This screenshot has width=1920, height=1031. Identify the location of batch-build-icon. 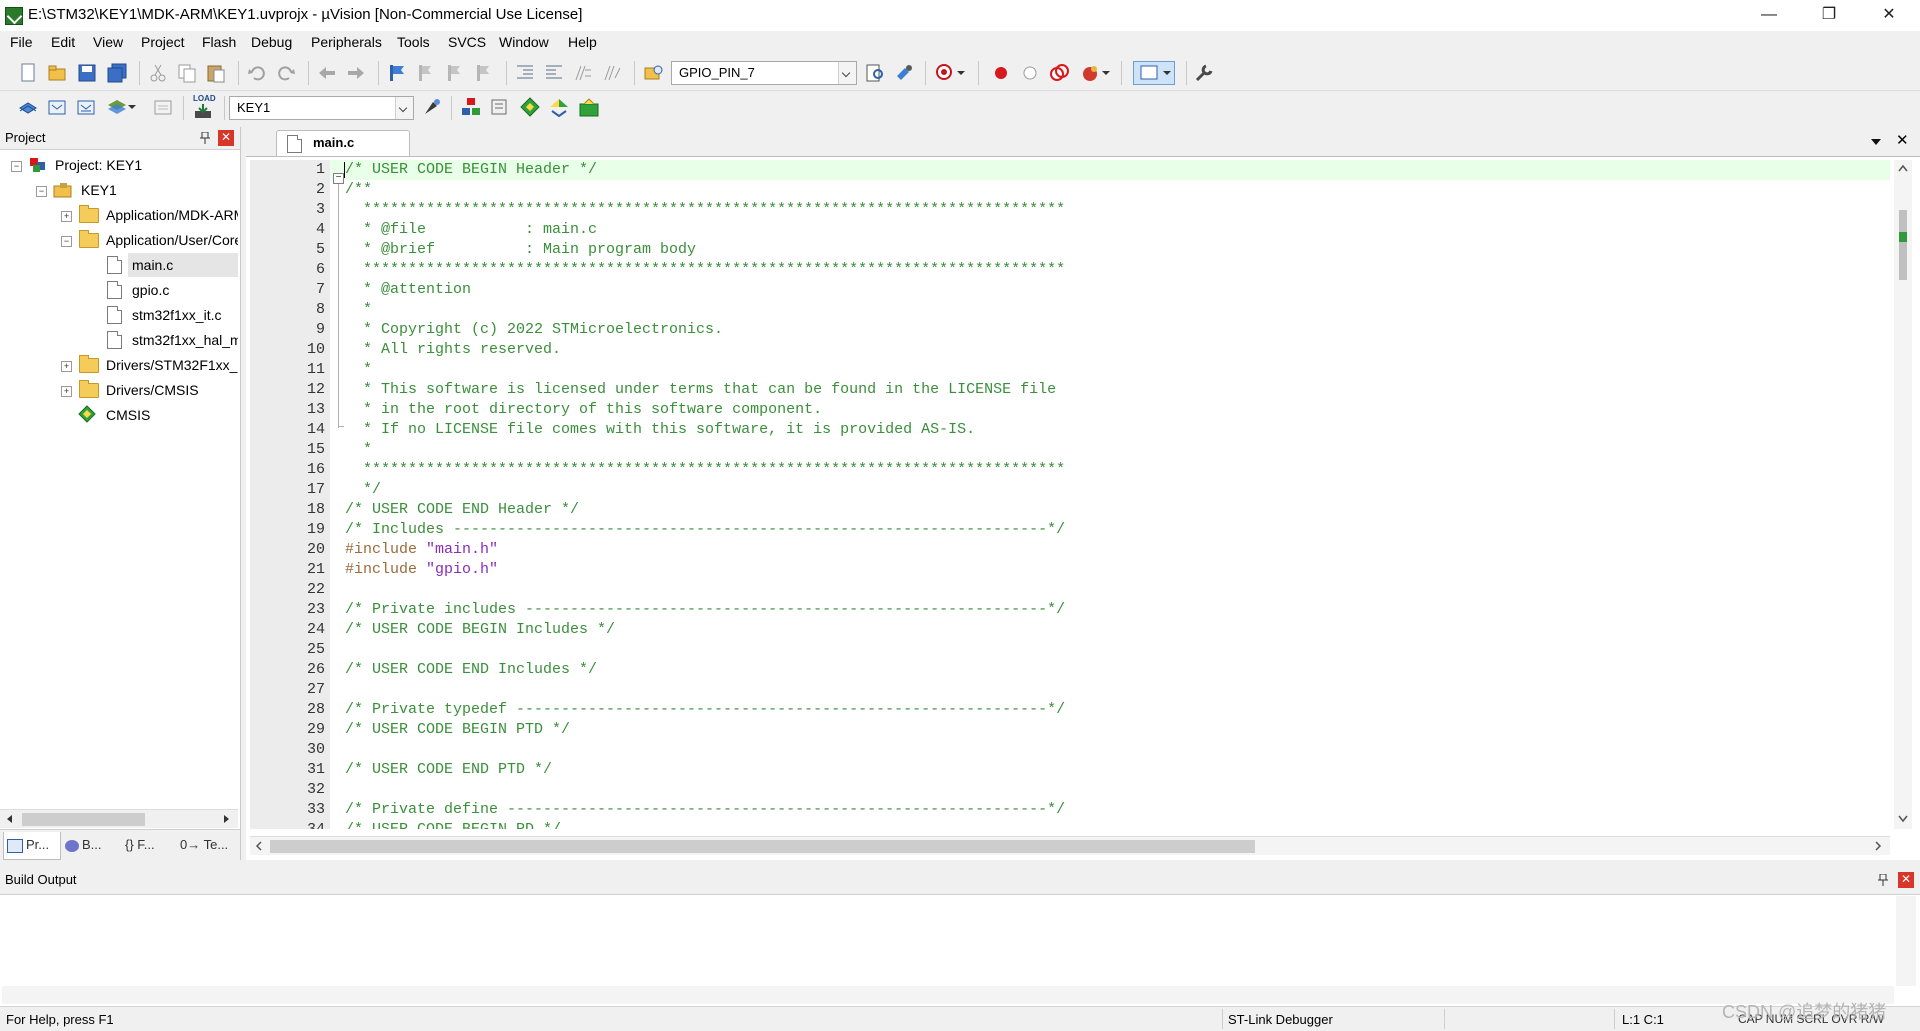
(117, 107).